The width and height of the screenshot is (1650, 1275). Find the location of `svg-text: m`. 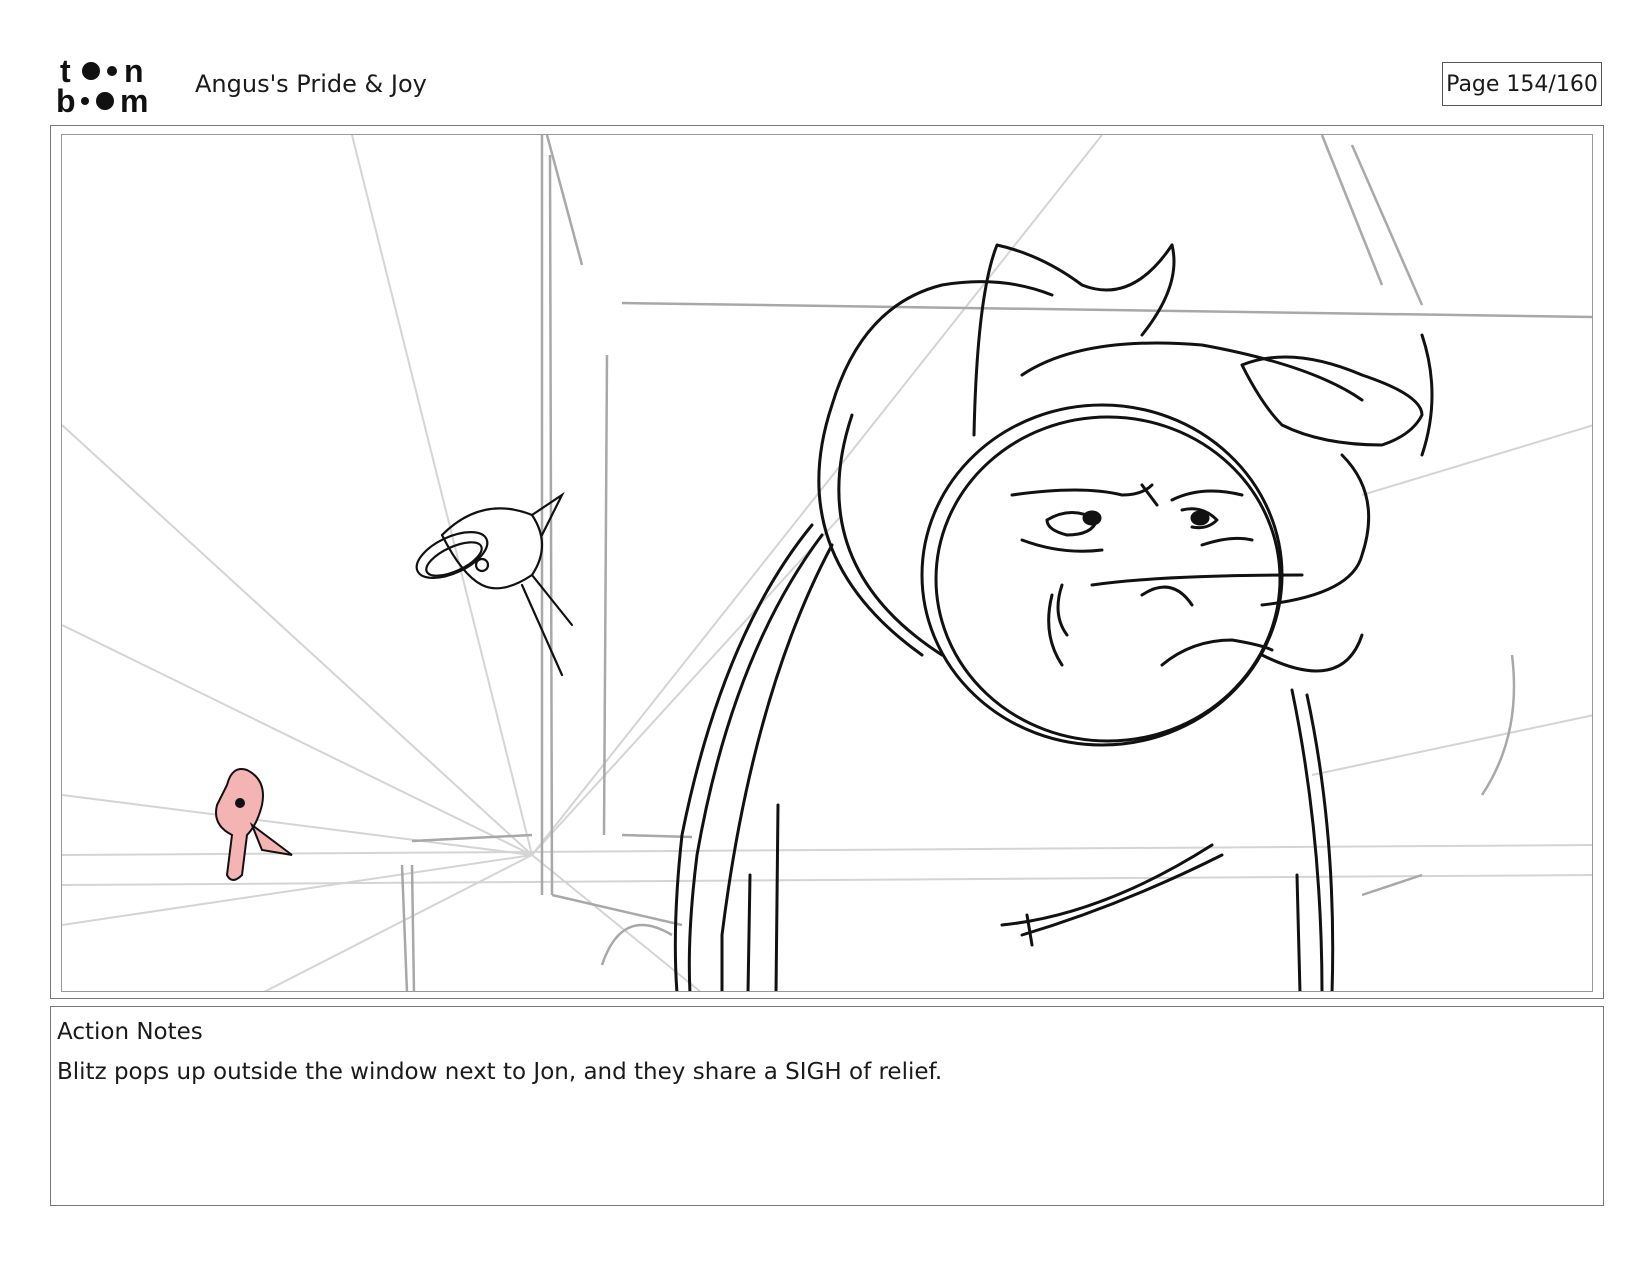

svg-text: m is located at coordinates (134, 99).